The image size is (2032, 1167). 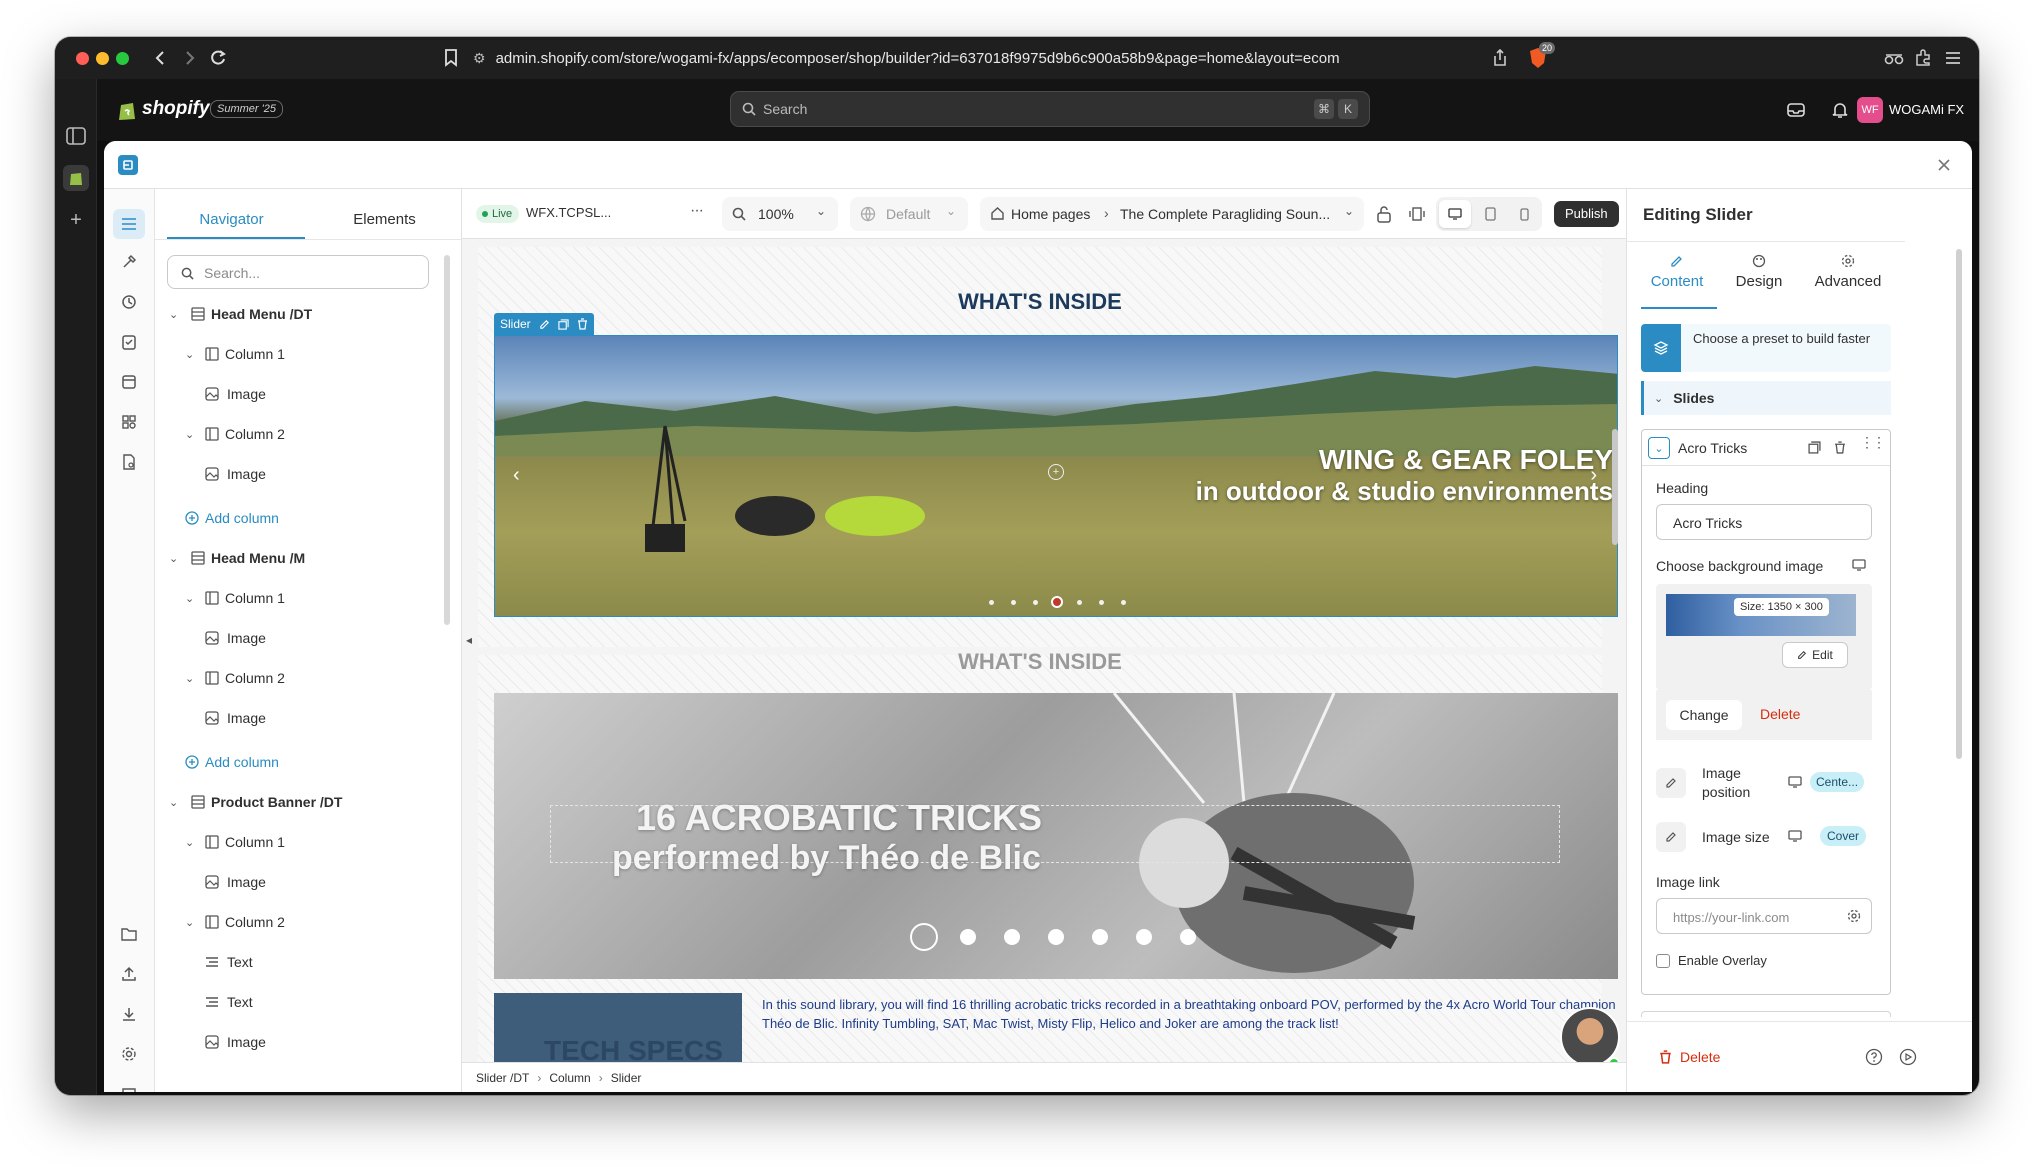 I want to click on tree-item-section: ⌄ Product Banner /DT, so click(x=314, y=802).